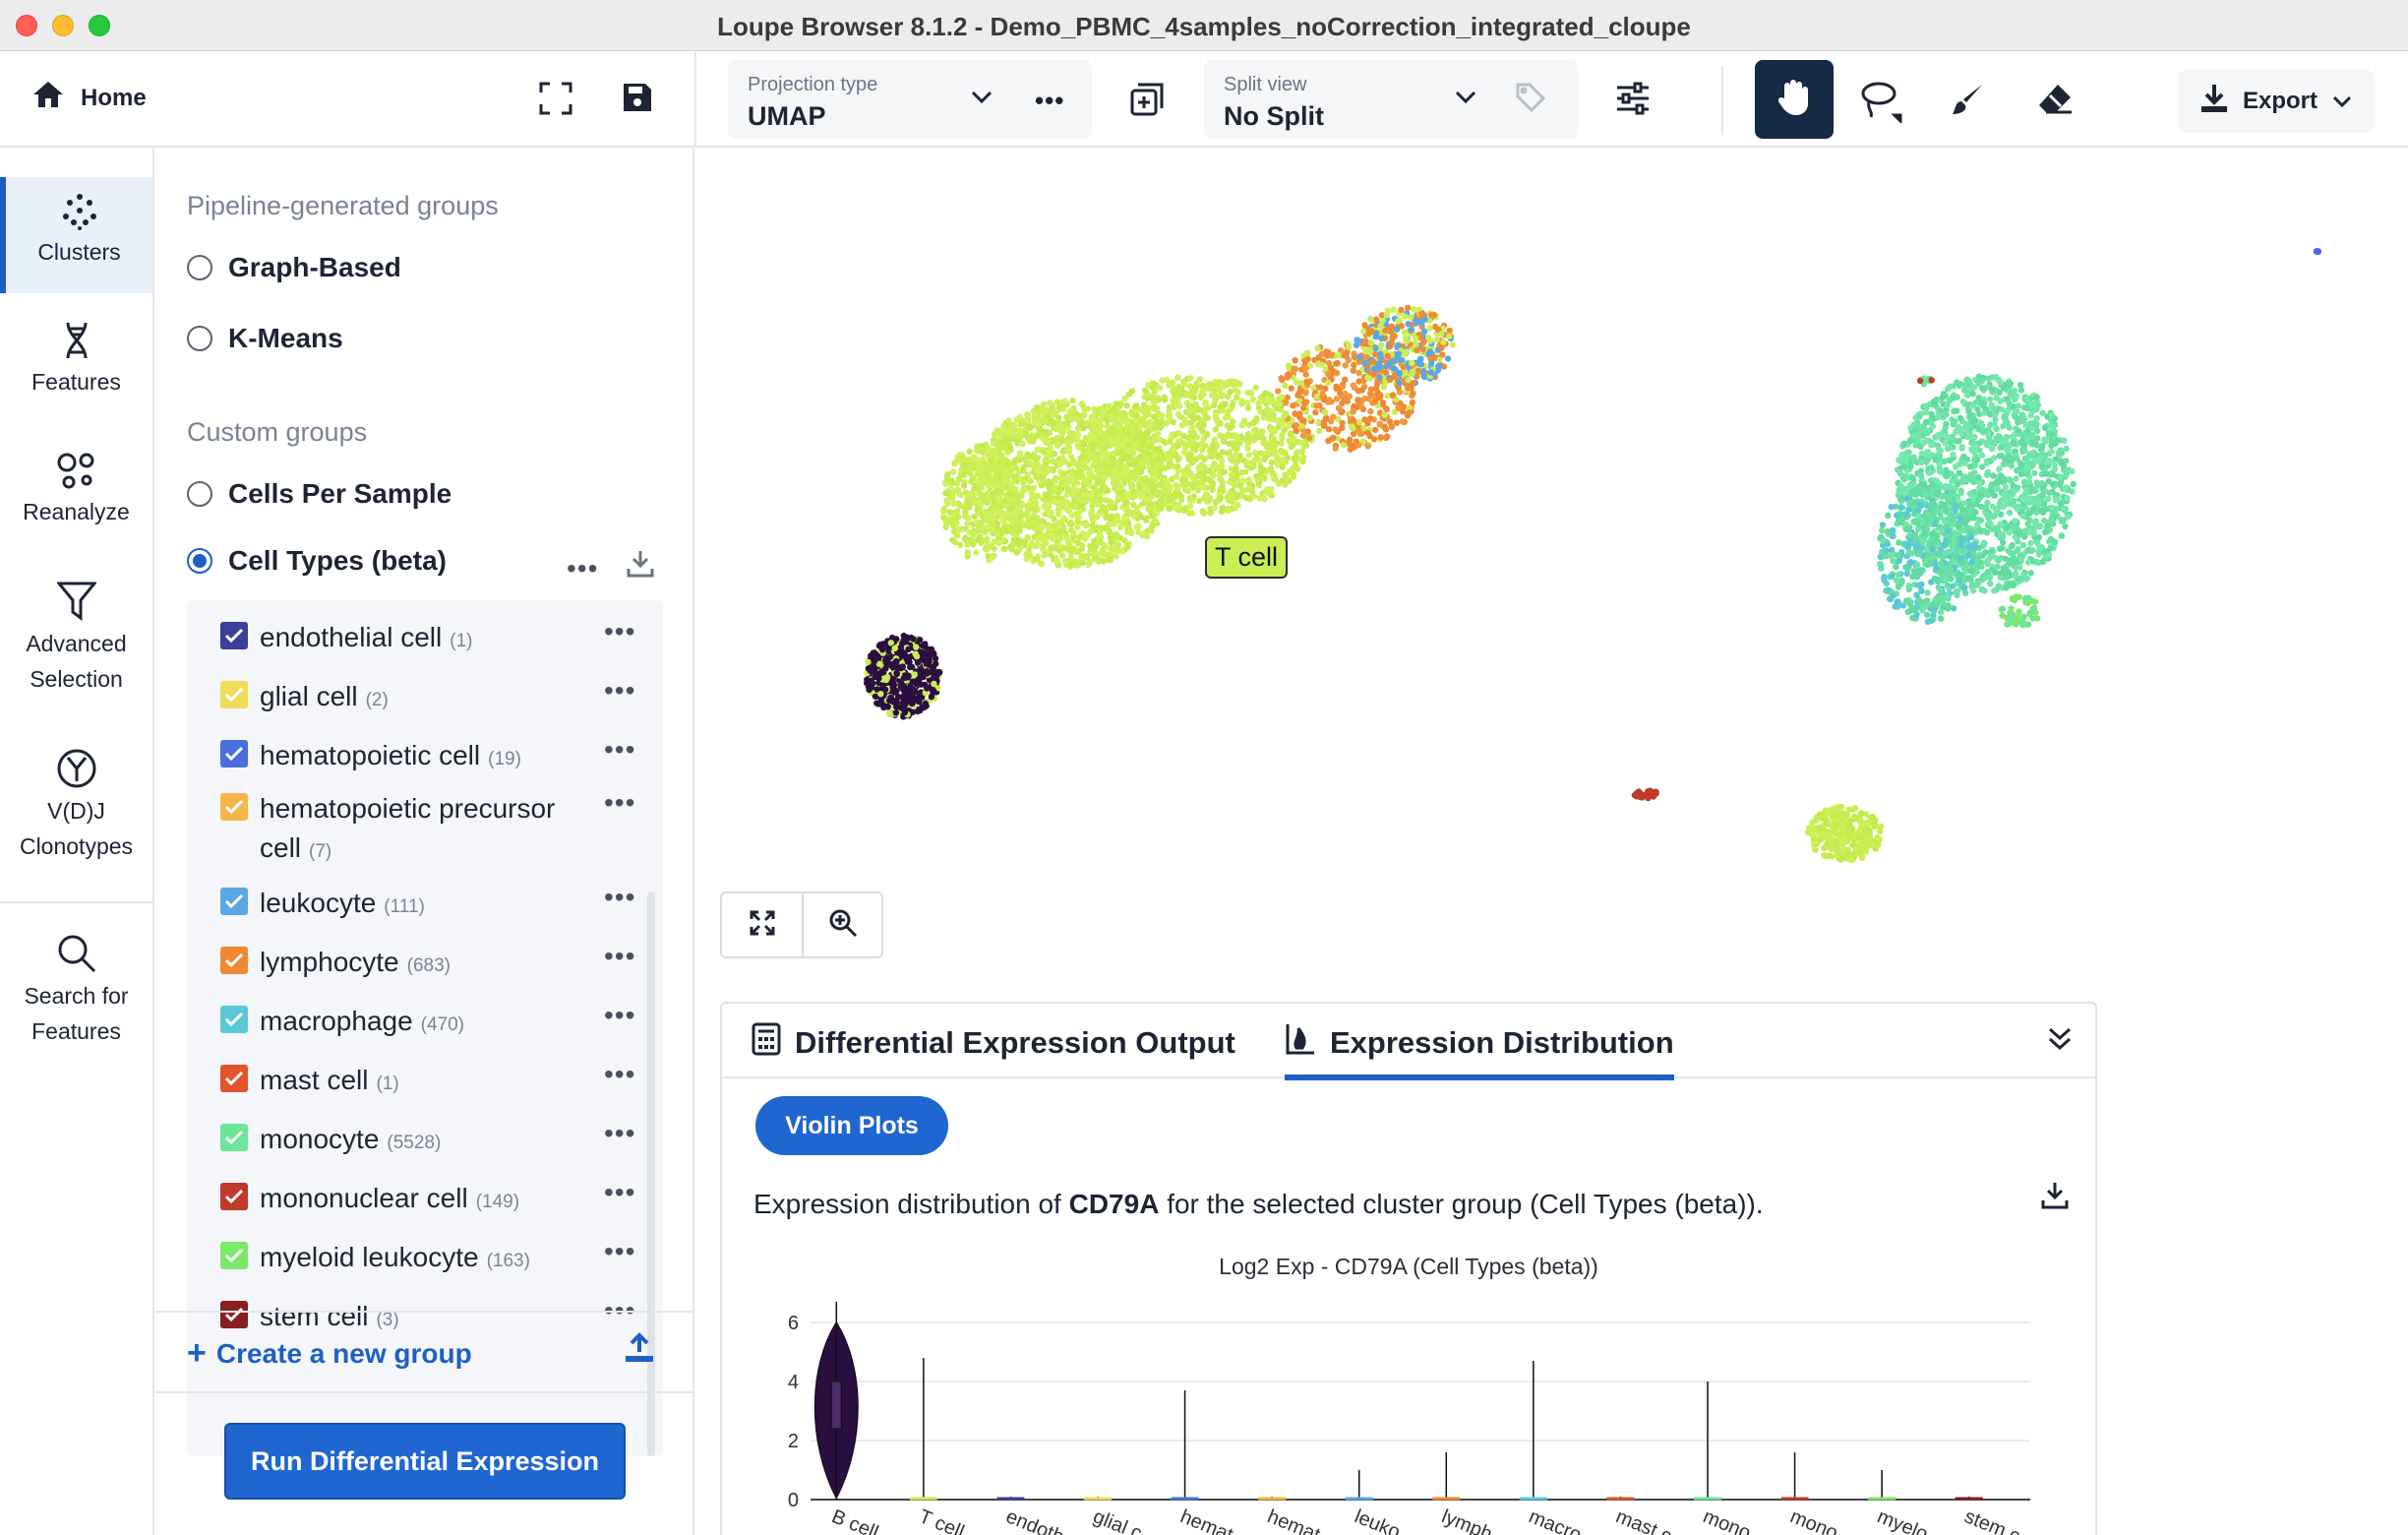  Describe the element at coordinates (1530, 100) in the screenshot. I see `tag-icon` at that location.